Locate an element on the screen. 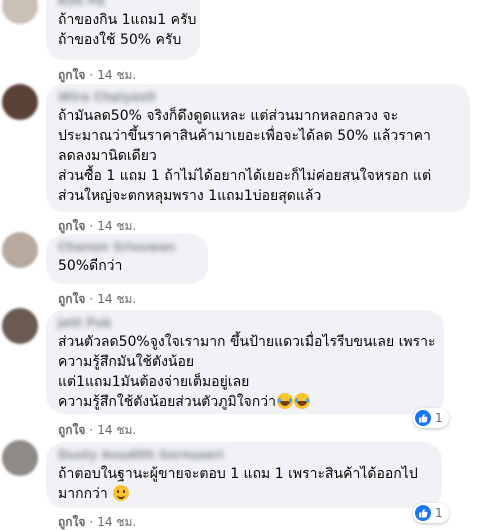  comment-text-line: ความรู้สึกใช้ตังน้อยส่วนตัวภูมิใจกว่า is located at coordinates (245, 402).